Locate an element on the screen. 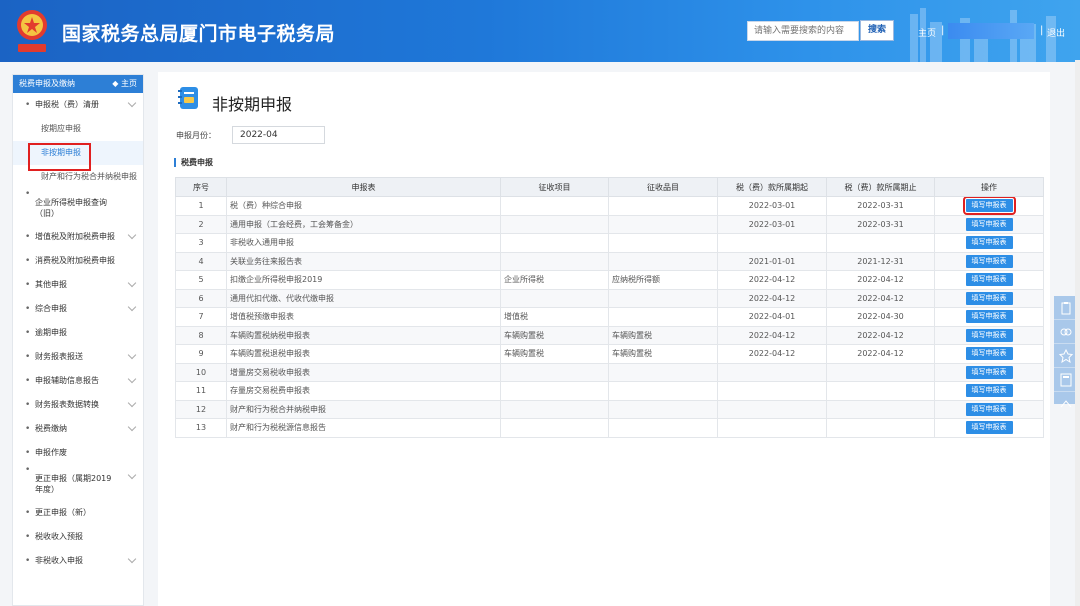 Image resolution: width=1080 pixels, height=606 pixels. table-cell: 税（费）种综合申报 is located at coordinates (363, 206).